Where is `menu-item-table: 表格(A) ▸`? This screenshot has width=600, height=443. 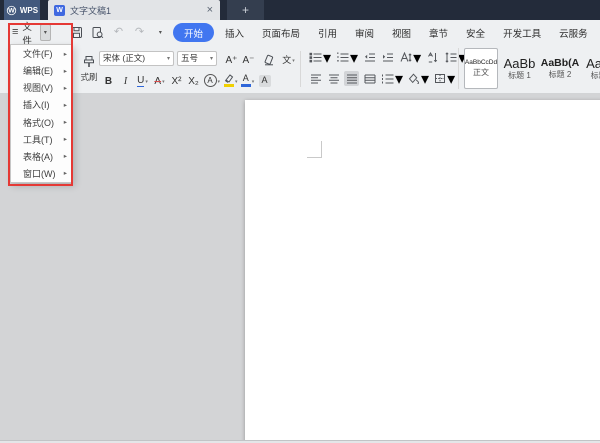
menu-item-table: 表格(A) ▸ is located at coordinates (41, 156).